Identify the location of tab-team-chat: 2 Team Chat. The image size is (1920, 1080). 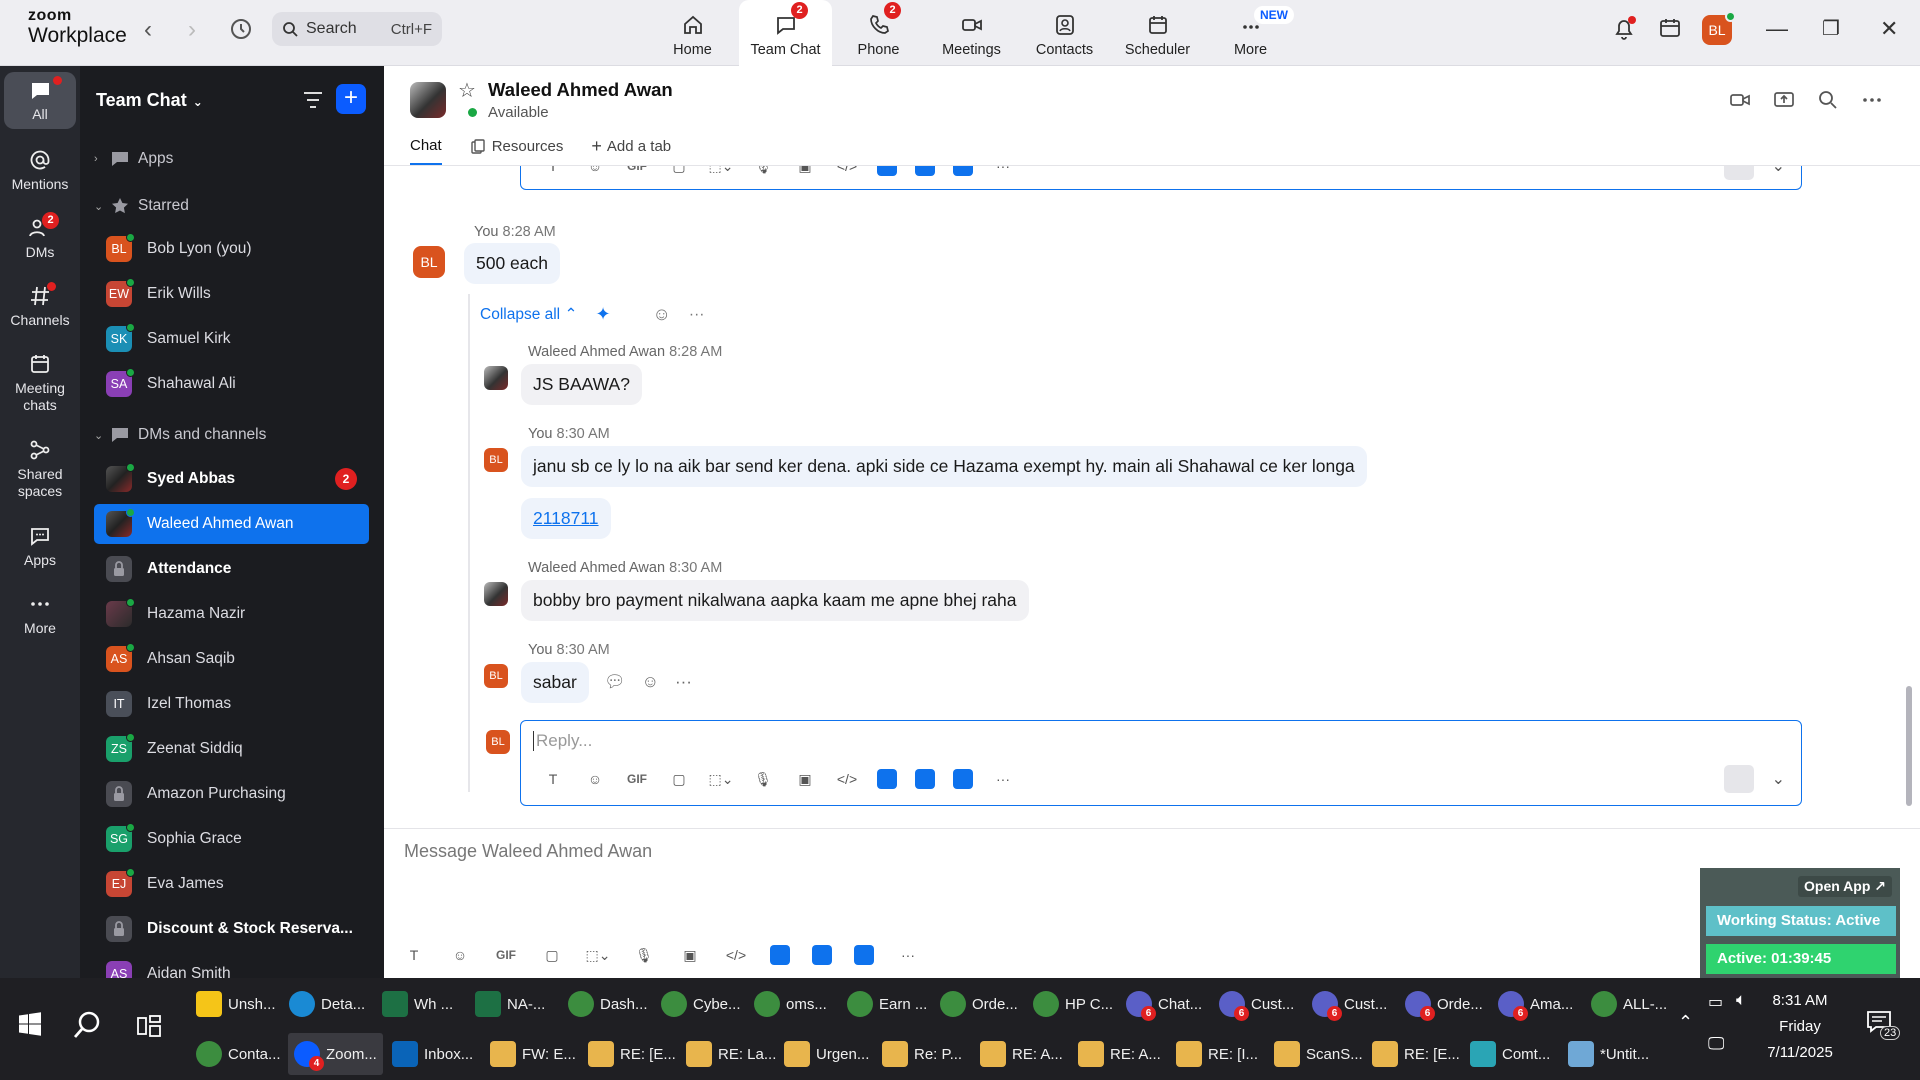
(785, 33).